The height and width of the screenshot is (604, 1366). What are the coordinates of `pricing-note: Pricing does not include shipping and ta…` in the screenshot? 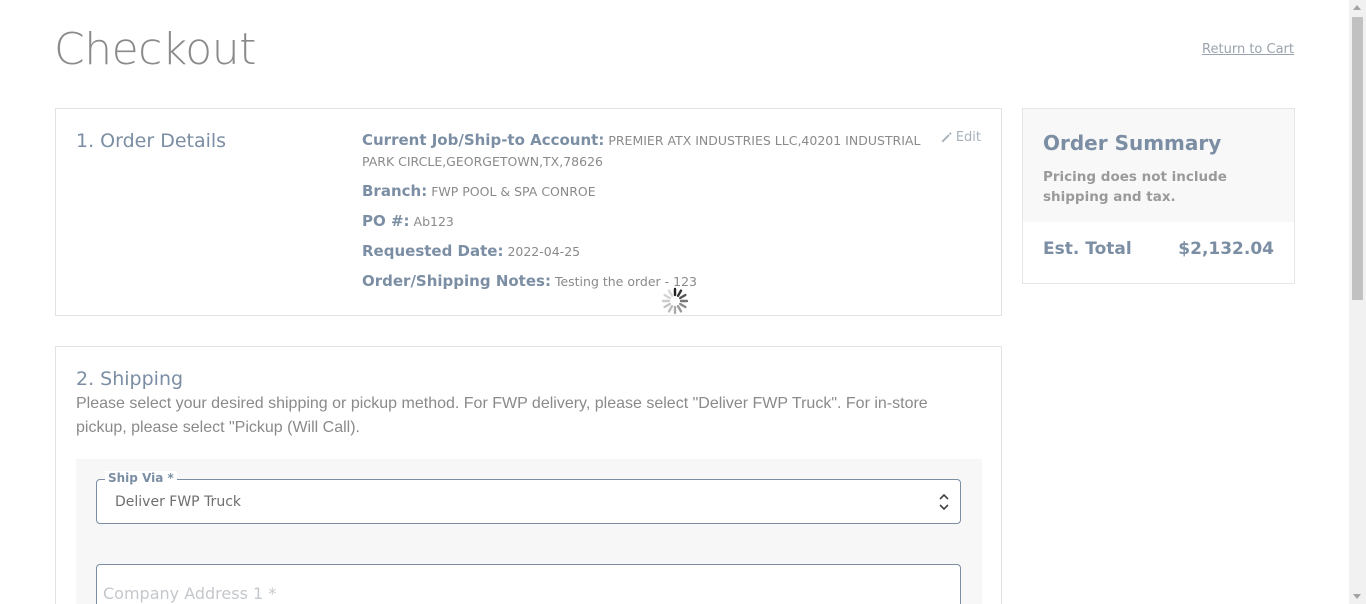 It's located at (1135, 187).